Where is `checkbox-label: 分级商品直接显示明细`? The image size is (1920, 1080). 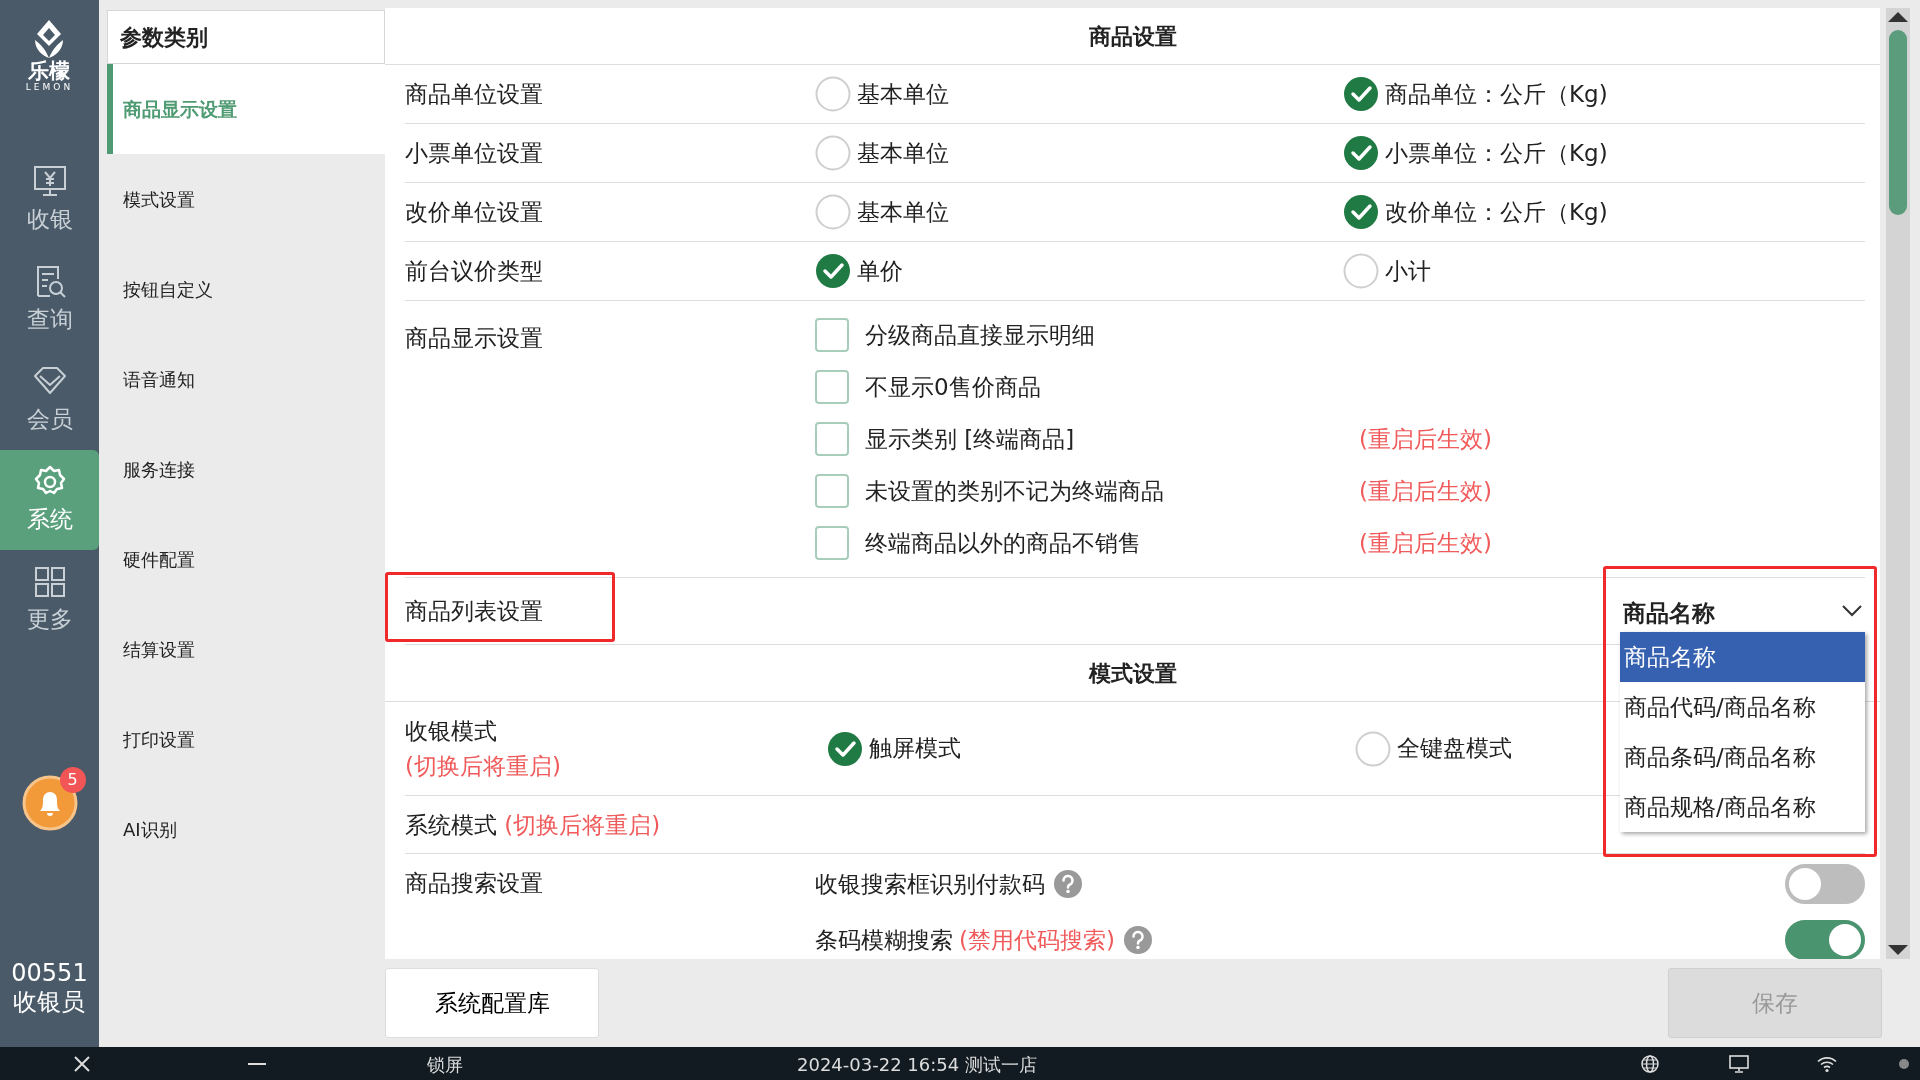 checkbox-label: 分级商品直接显示明细 is located at coordinates (980, 335).